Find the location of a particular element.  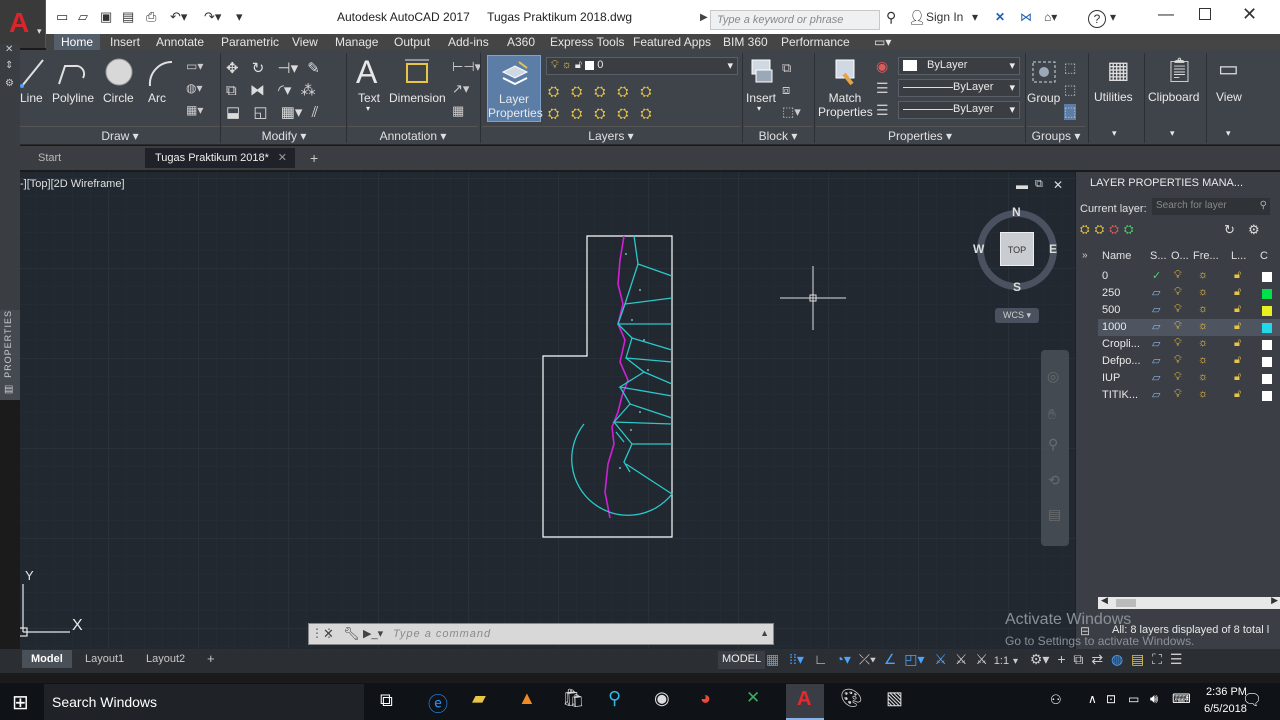

command-input: Type a command is located at coordinates (442, 634).